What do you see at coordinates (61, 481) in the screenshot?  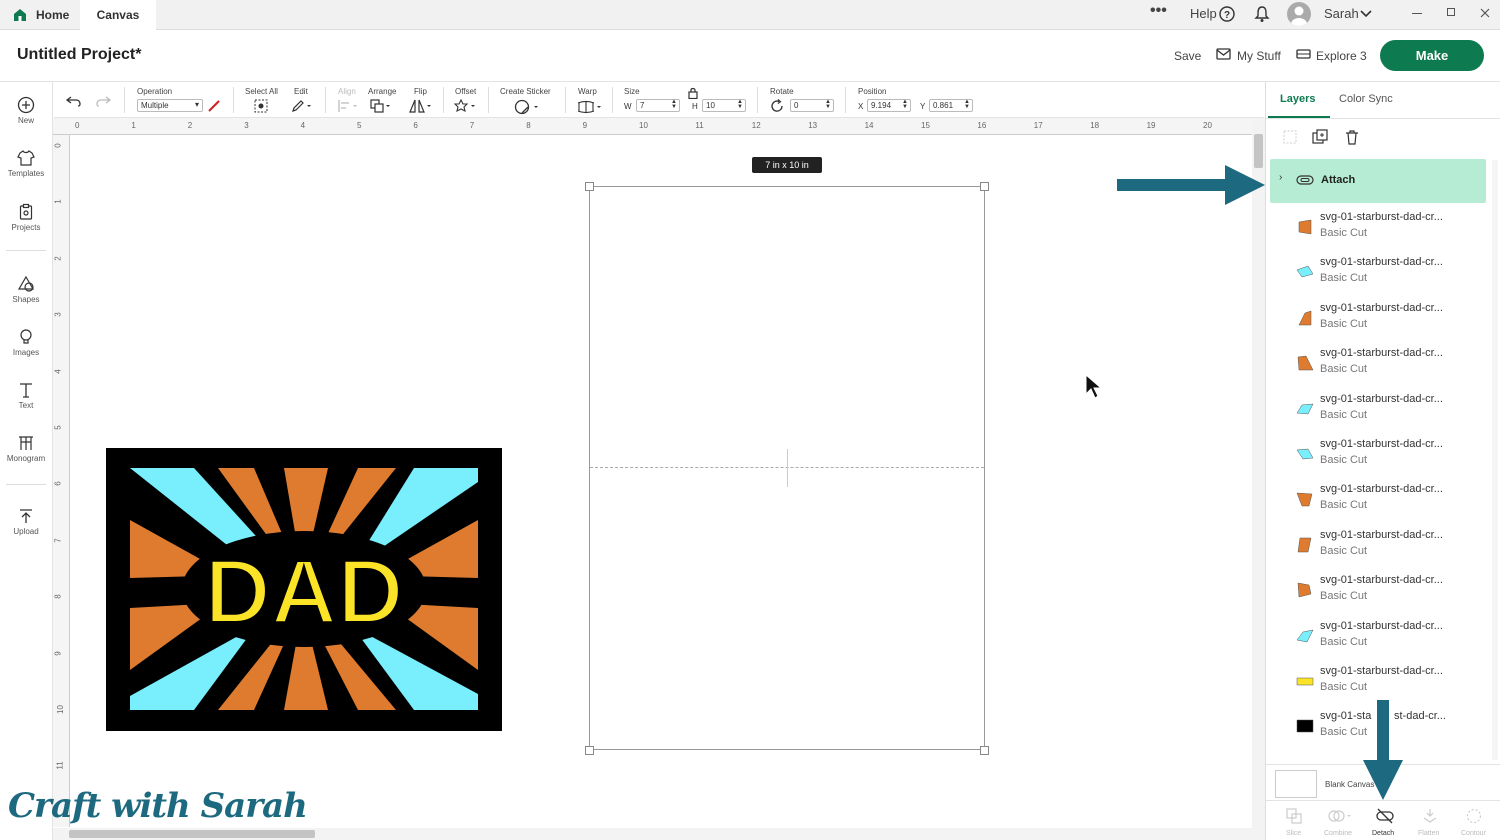 I see `ruler-vertical: 0 1 2 3 4 5 6 7 8 9 10 11` at bounding box center [61, 481].